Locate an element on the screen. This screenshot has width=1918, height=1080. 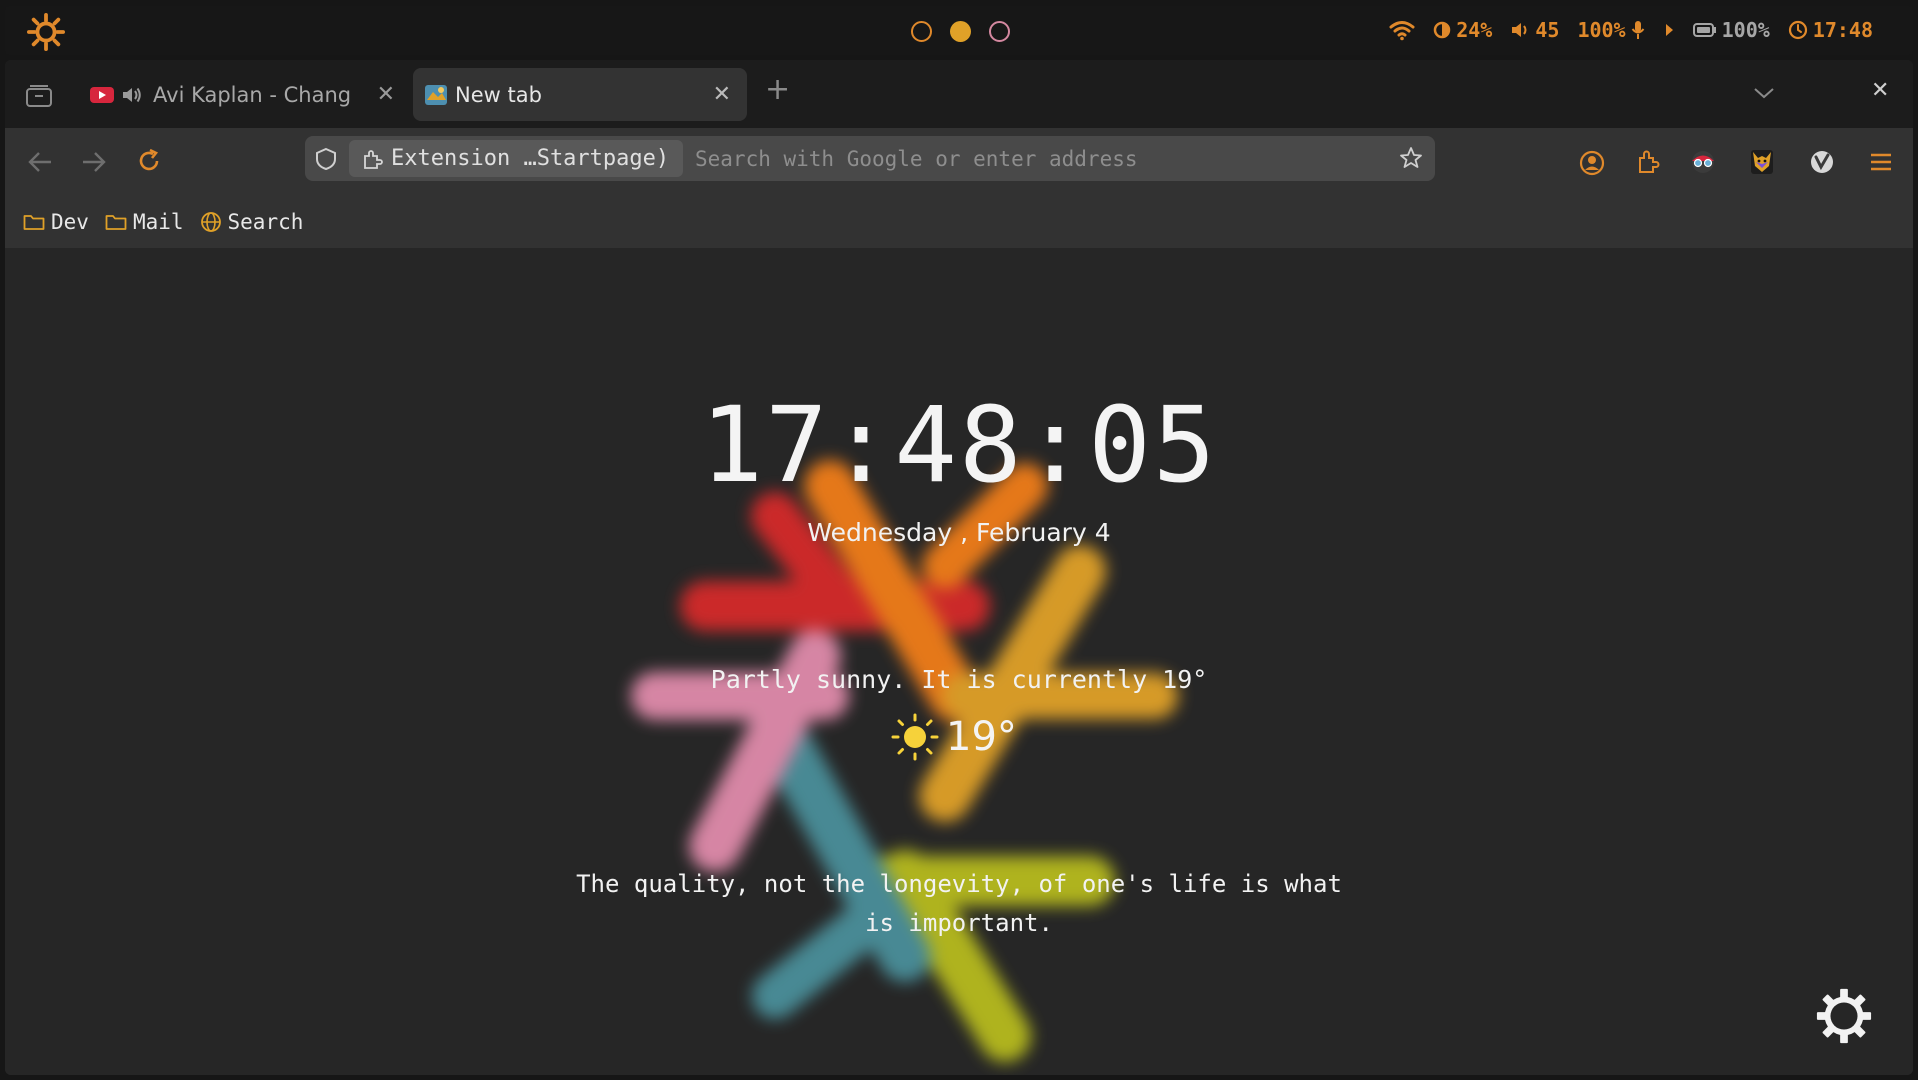
brightness-value: 24% is located at coordinates (1474, 30).